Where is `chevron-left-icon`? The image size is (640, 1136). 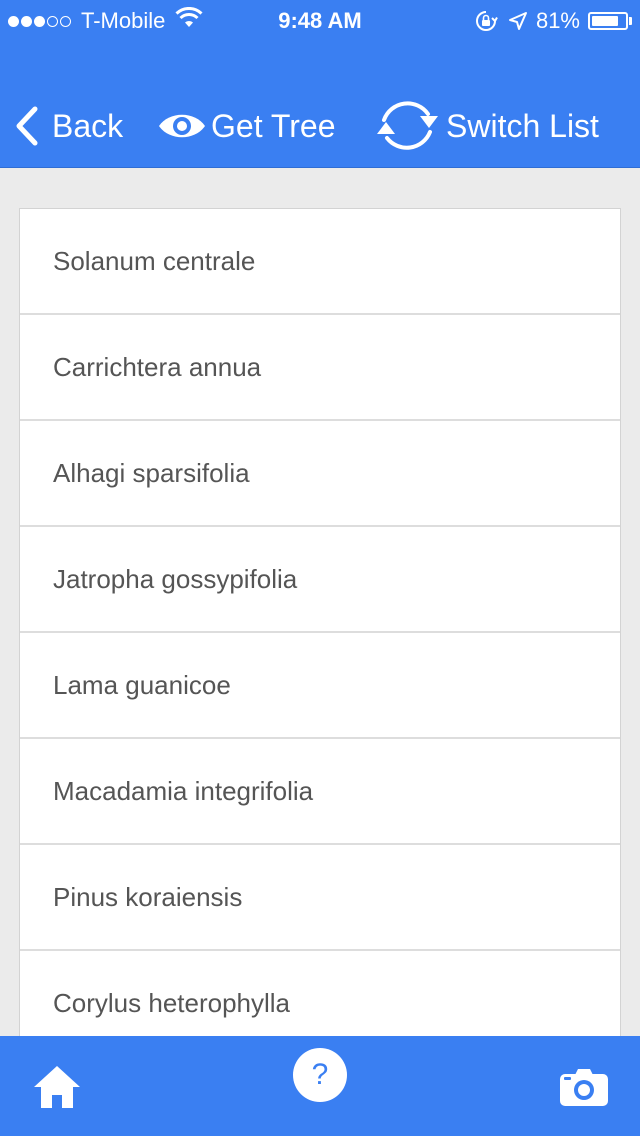
chevron-left-icon is located at coordinates (27, 126).